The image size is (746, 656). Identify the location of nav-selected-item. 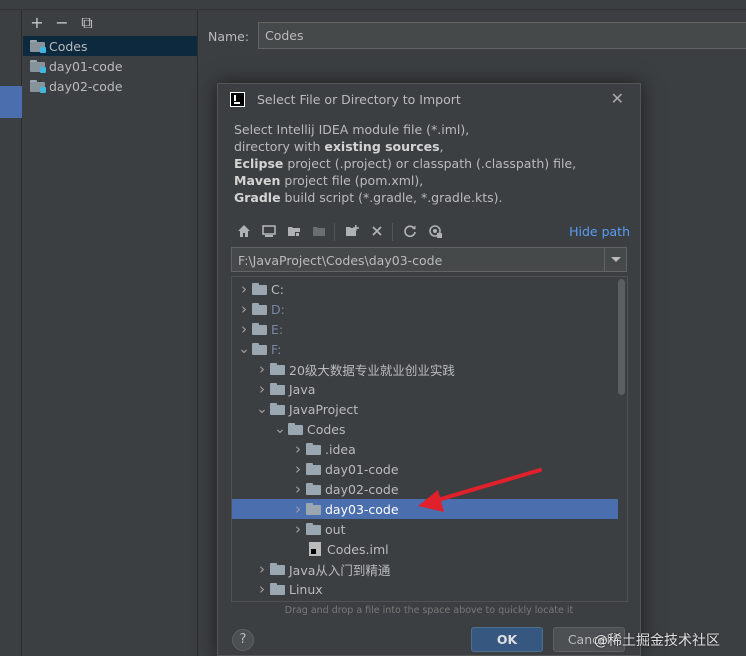
(11, 102).